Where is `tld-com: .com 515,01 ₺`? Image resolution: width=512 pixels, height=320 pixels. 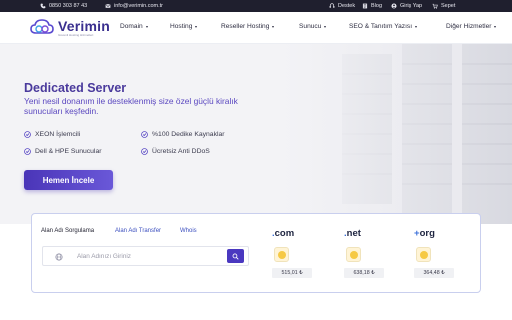 tld-com: .com 515,01 ₺ is located at coordinates (298, 258).